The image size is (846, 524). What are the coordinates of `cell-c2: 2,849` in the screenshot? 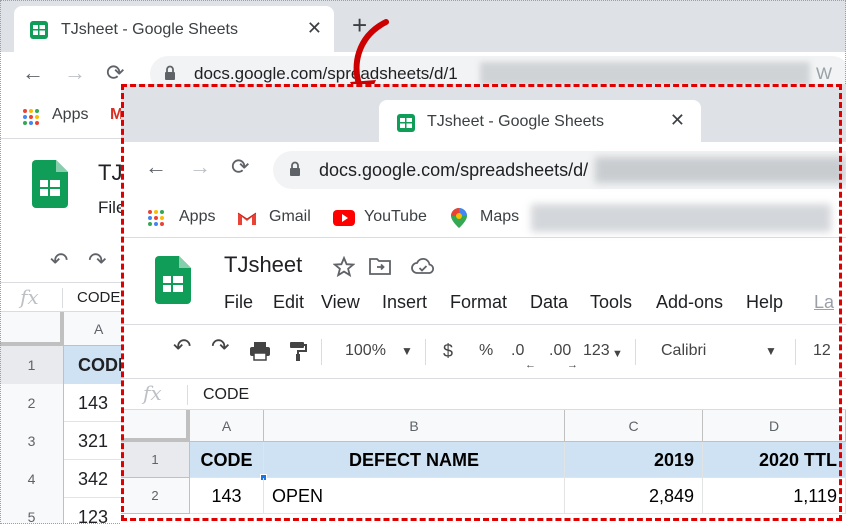 It's located at (634, 496).